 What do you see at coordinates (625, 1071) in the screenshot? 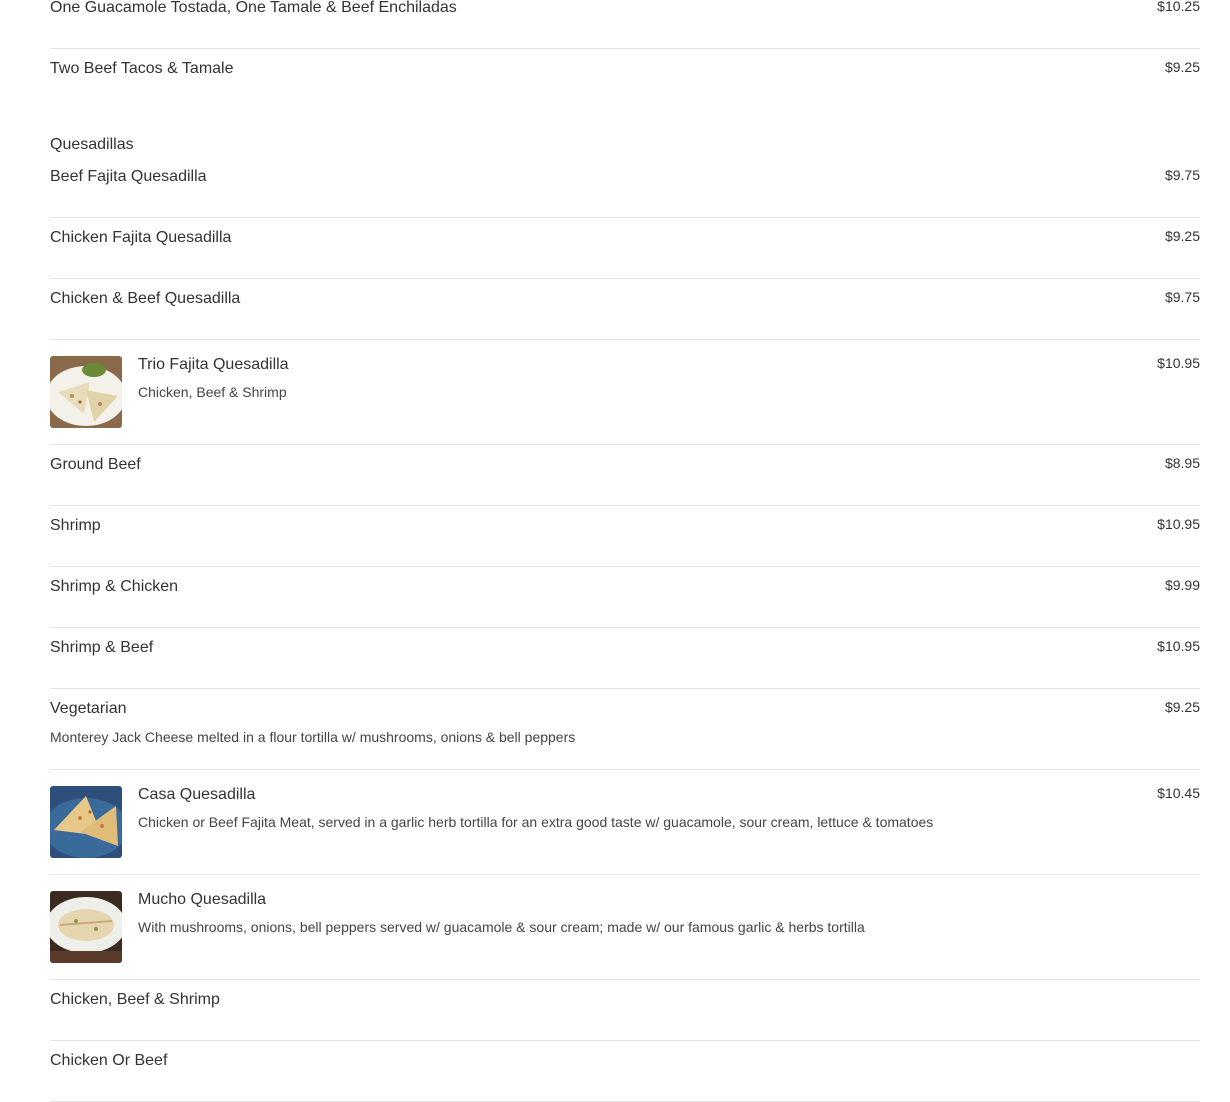
I see `menu-item: Chicken Or Beef` at bounding box center [625, 1071].